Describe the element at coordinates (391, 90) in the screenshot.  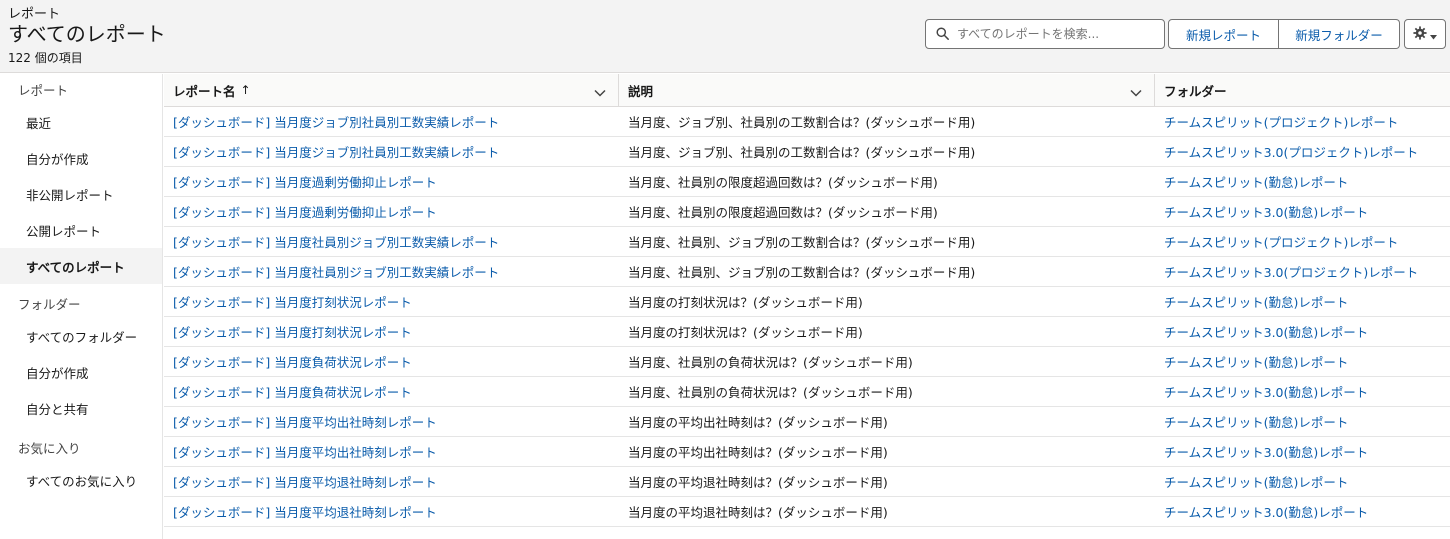
I see `column-header-report-name: レポート名 ↑` at that location.